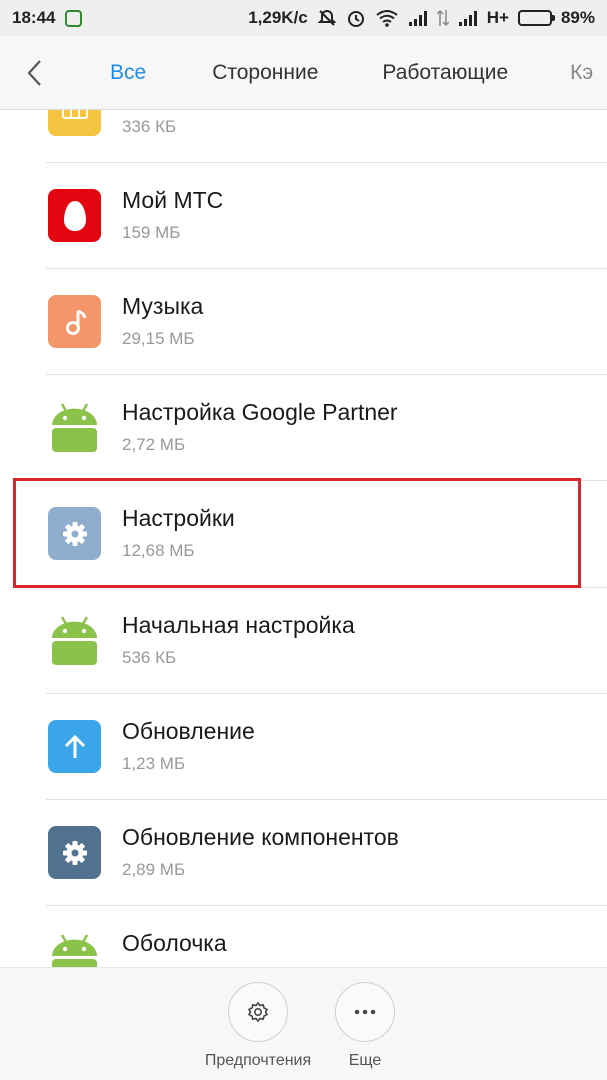 Image resolution: width=607 pixels, height=1080 pixels. I want to click on app-size: 2,89 МБ, so click(154, 869).